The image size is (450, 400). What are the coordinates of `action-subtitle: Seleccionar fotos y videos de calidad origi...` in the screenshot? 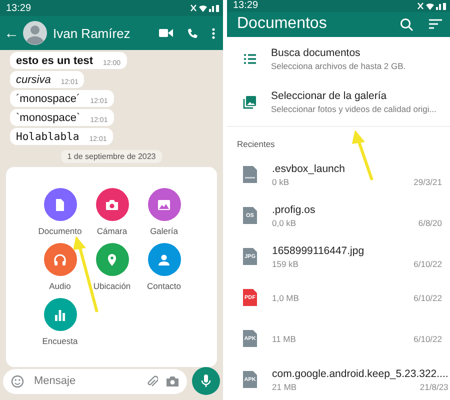 It's located at (353, 109).